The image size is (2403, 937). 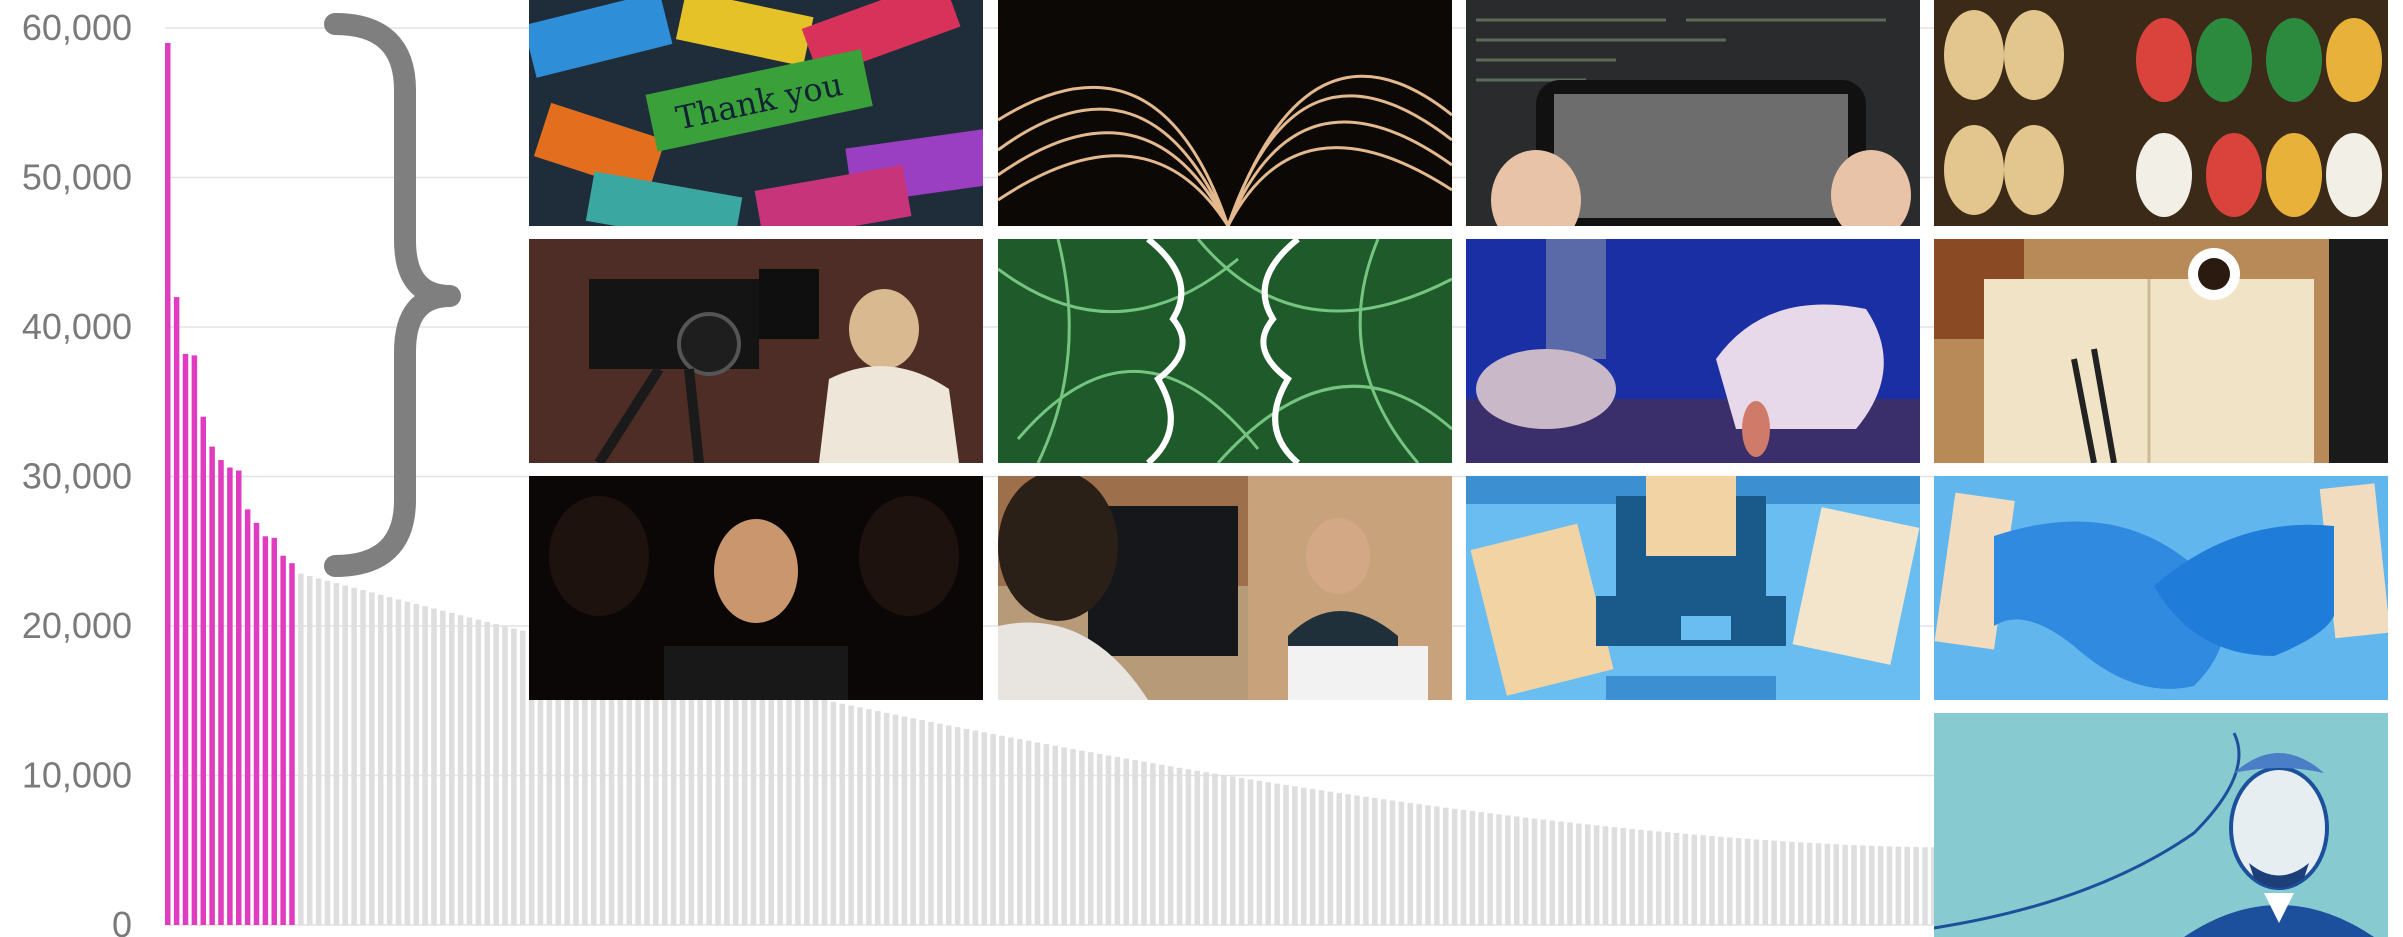 I want to click on y-tick-label: 30,000, so click(x=77, y=476).